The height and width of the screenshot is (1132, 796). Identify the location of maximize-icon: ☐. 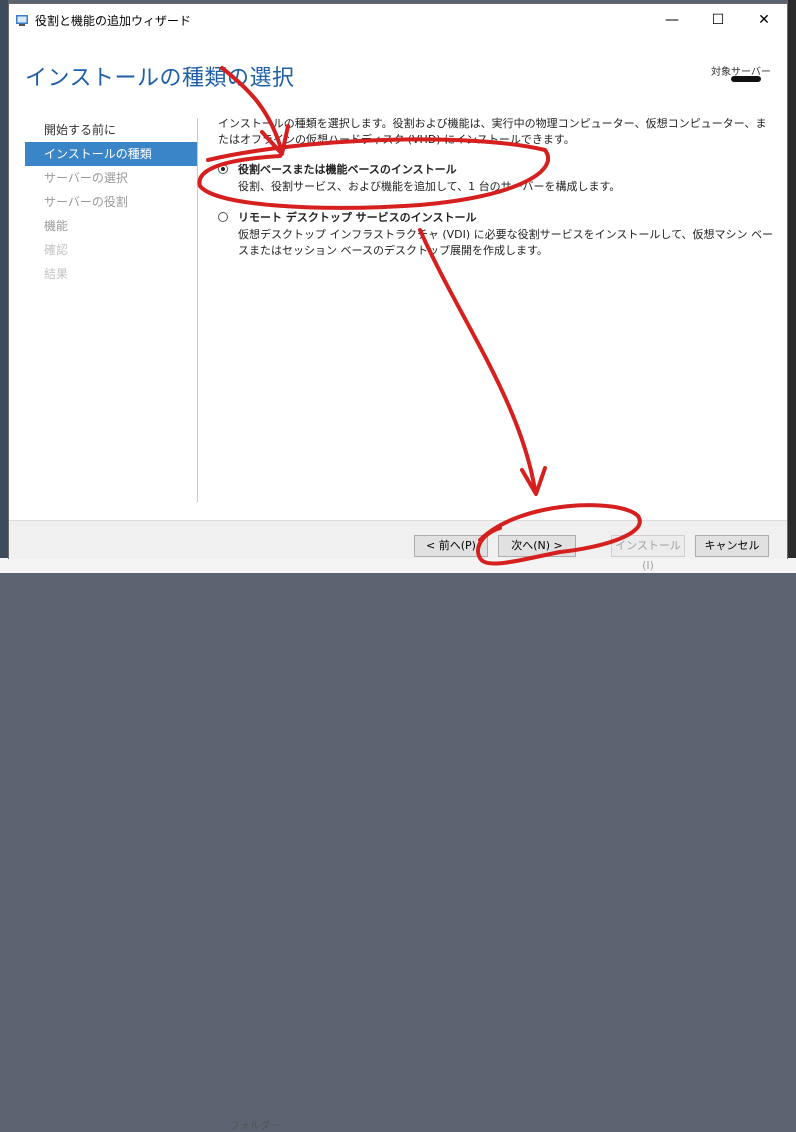
(718, 20).